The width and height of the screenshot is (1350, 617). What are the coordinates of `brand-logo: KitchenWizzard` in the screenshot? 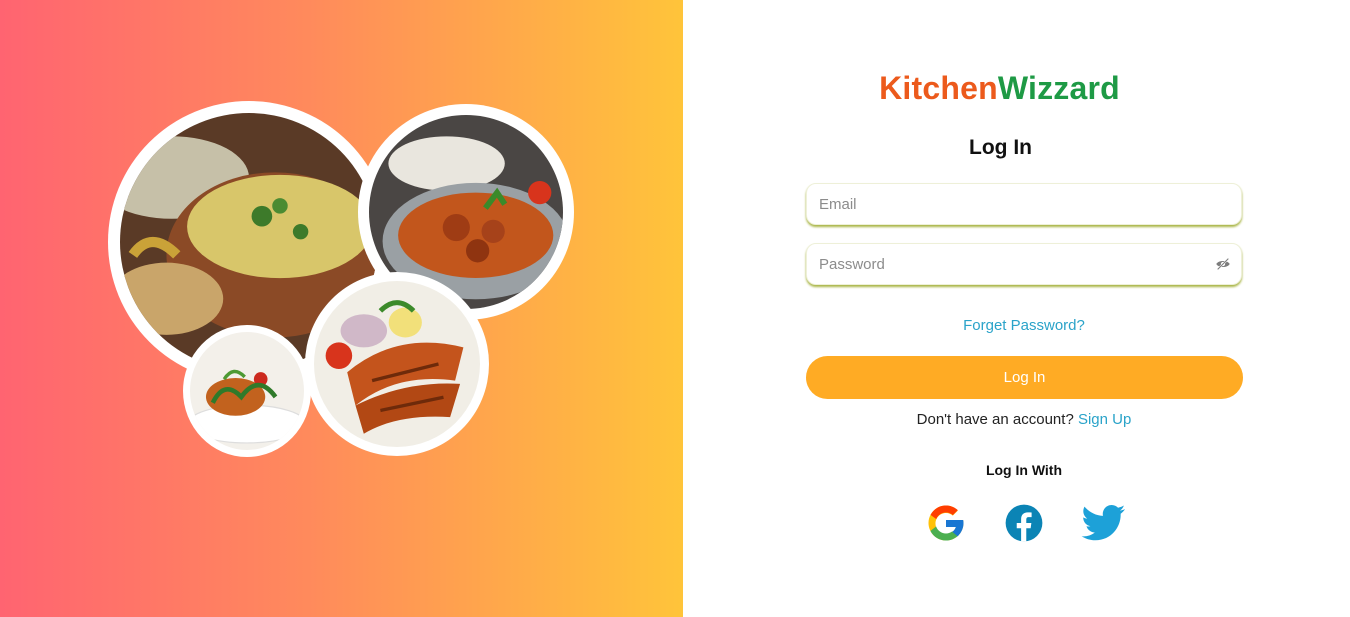 It's located at (999, 88).